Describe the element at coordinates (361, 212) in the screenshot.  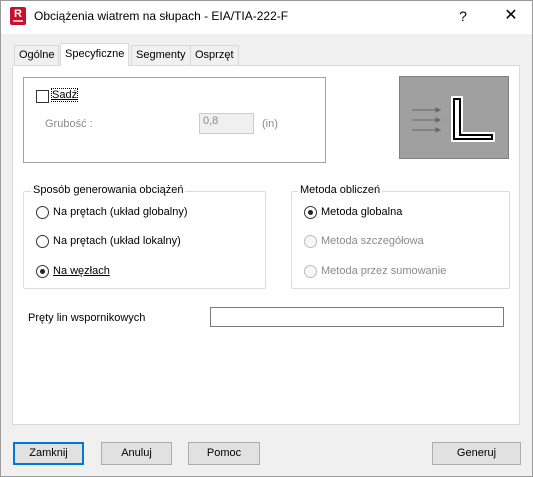
I see `radio-method-global-label: Metoda globalna` at that location.